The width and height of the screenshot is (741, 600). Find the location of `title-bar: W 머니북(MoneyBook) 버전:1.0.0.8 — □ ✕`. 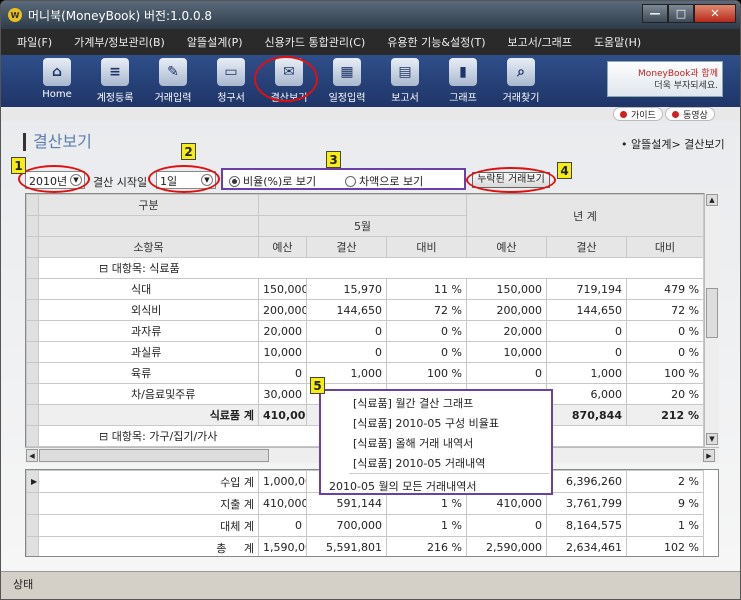

title-bar: W 머니북(MoneyBook) 버전:1.0.0.8 — □ ✕ is located at coordinates (370, 15).